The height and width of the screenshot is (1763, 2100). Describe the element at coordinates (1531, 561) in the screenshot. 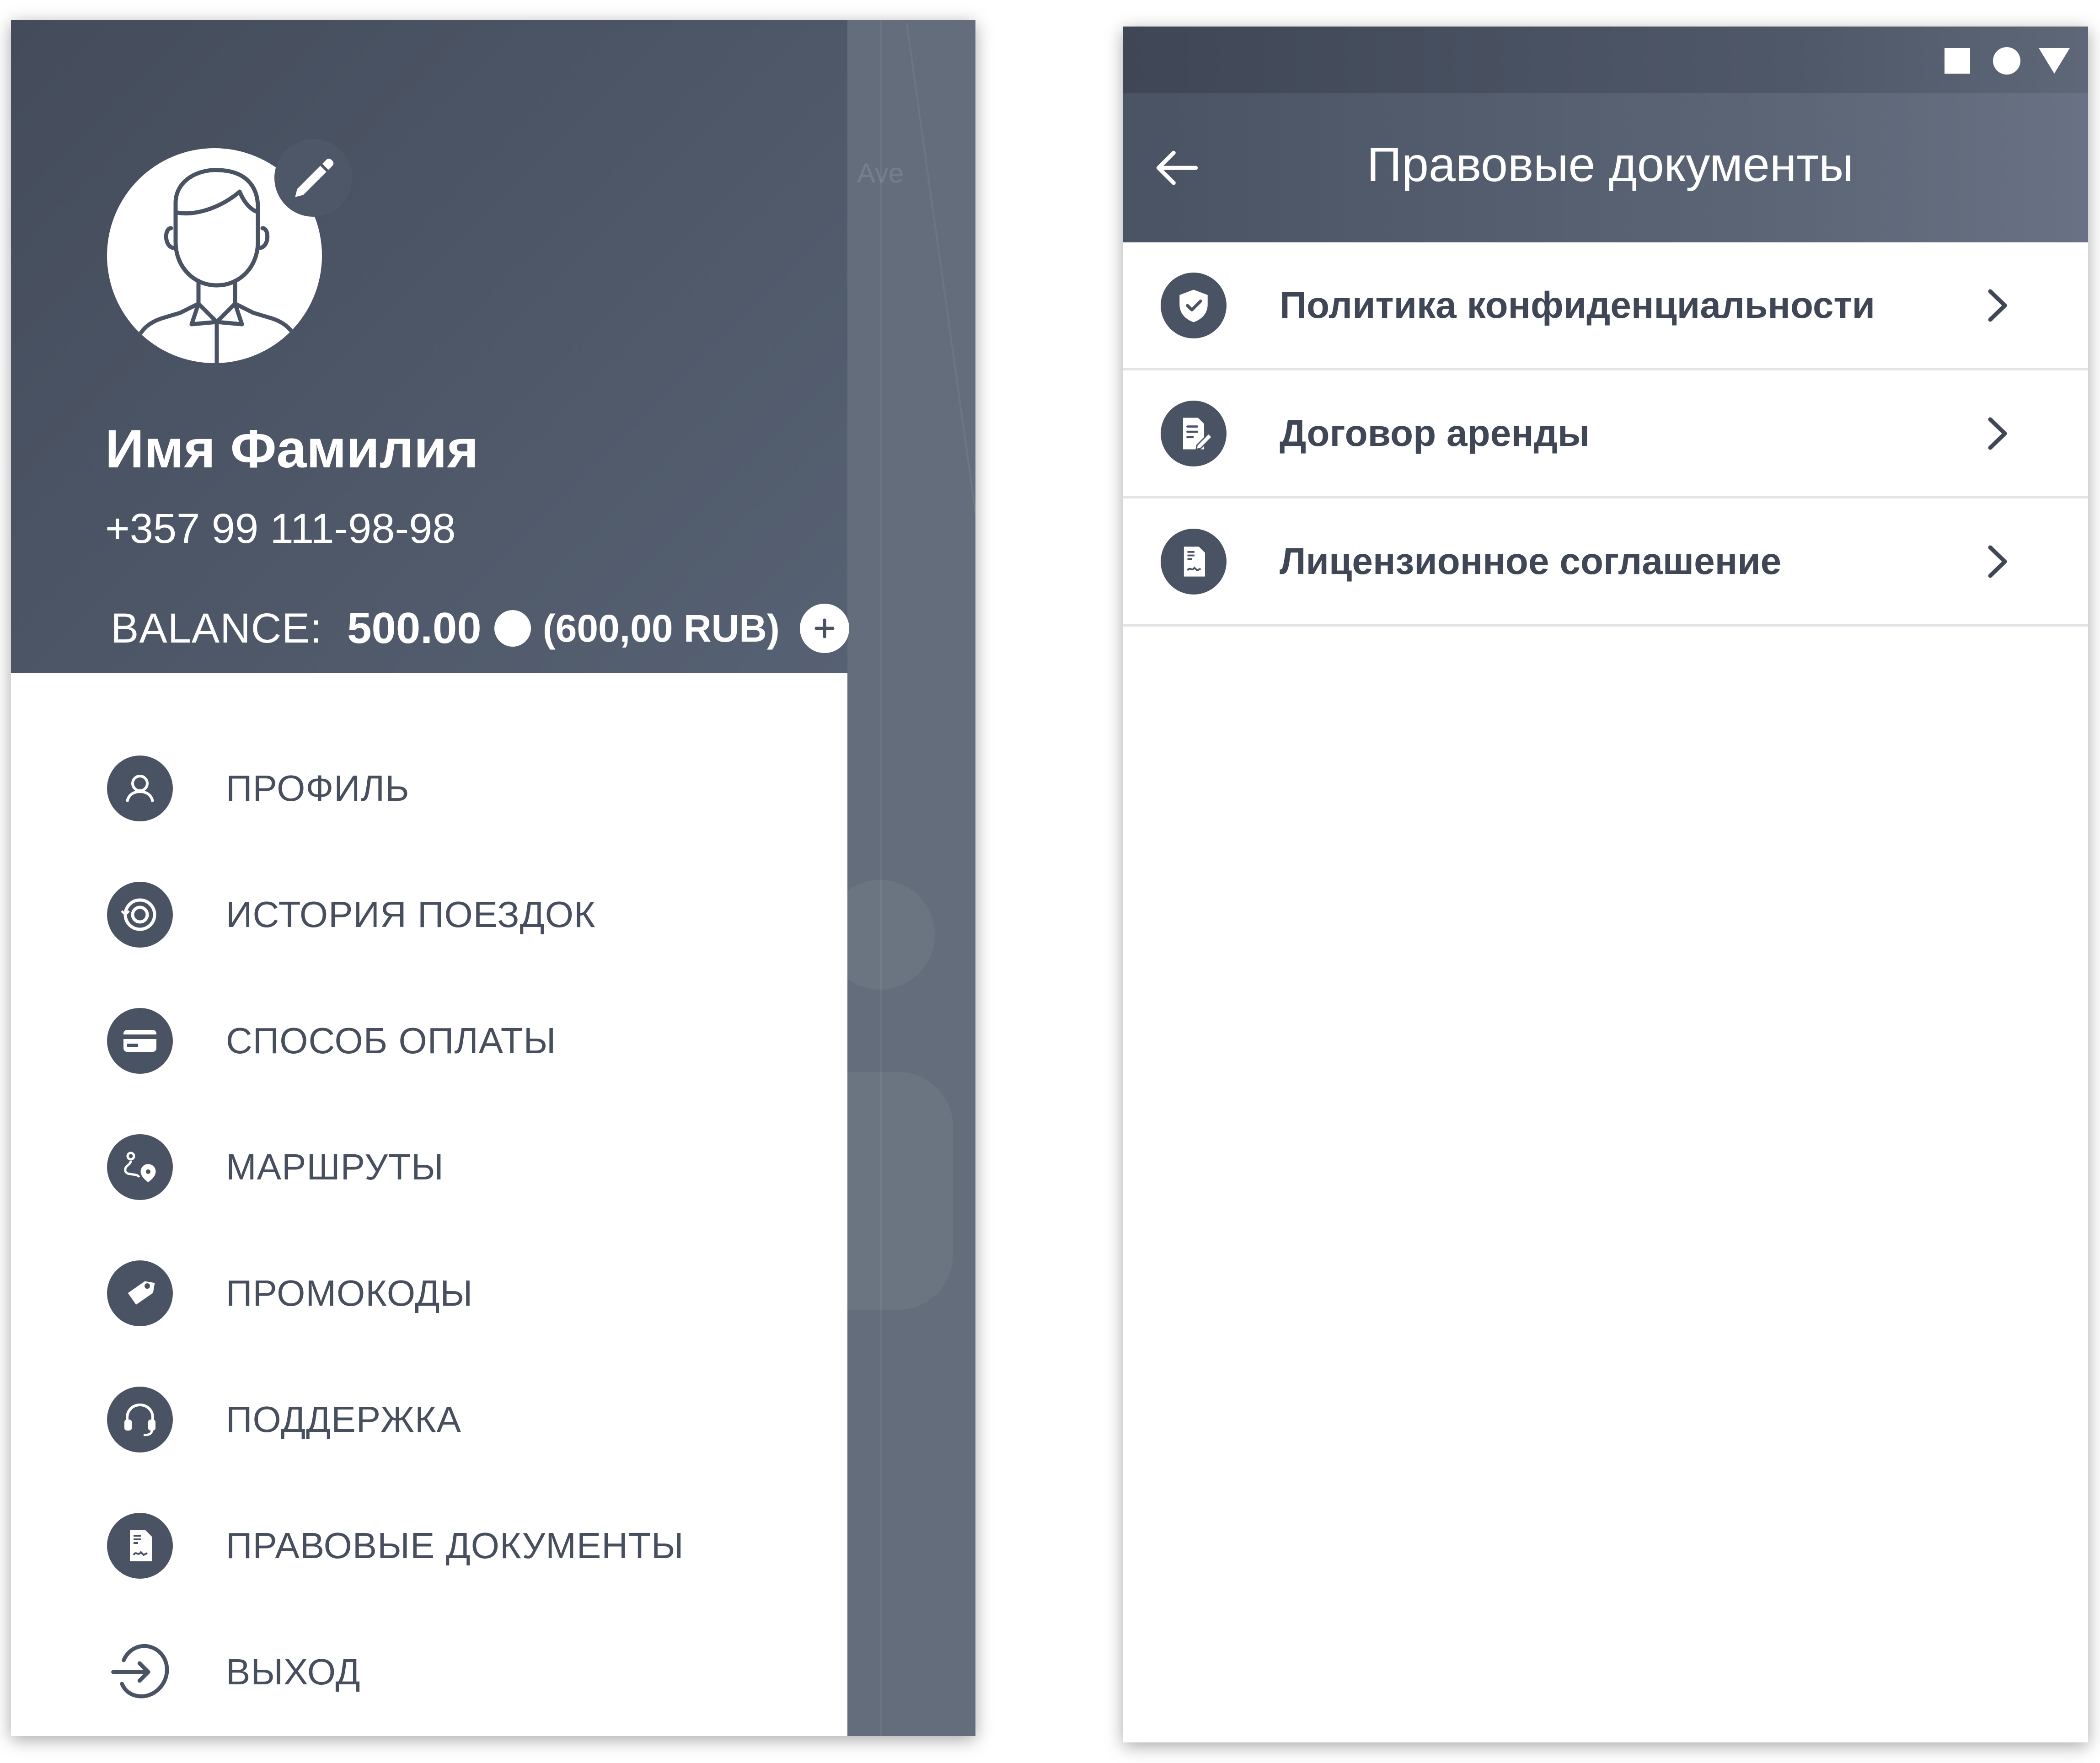

I see `document-label: Лицензионное соглашение` at that location.